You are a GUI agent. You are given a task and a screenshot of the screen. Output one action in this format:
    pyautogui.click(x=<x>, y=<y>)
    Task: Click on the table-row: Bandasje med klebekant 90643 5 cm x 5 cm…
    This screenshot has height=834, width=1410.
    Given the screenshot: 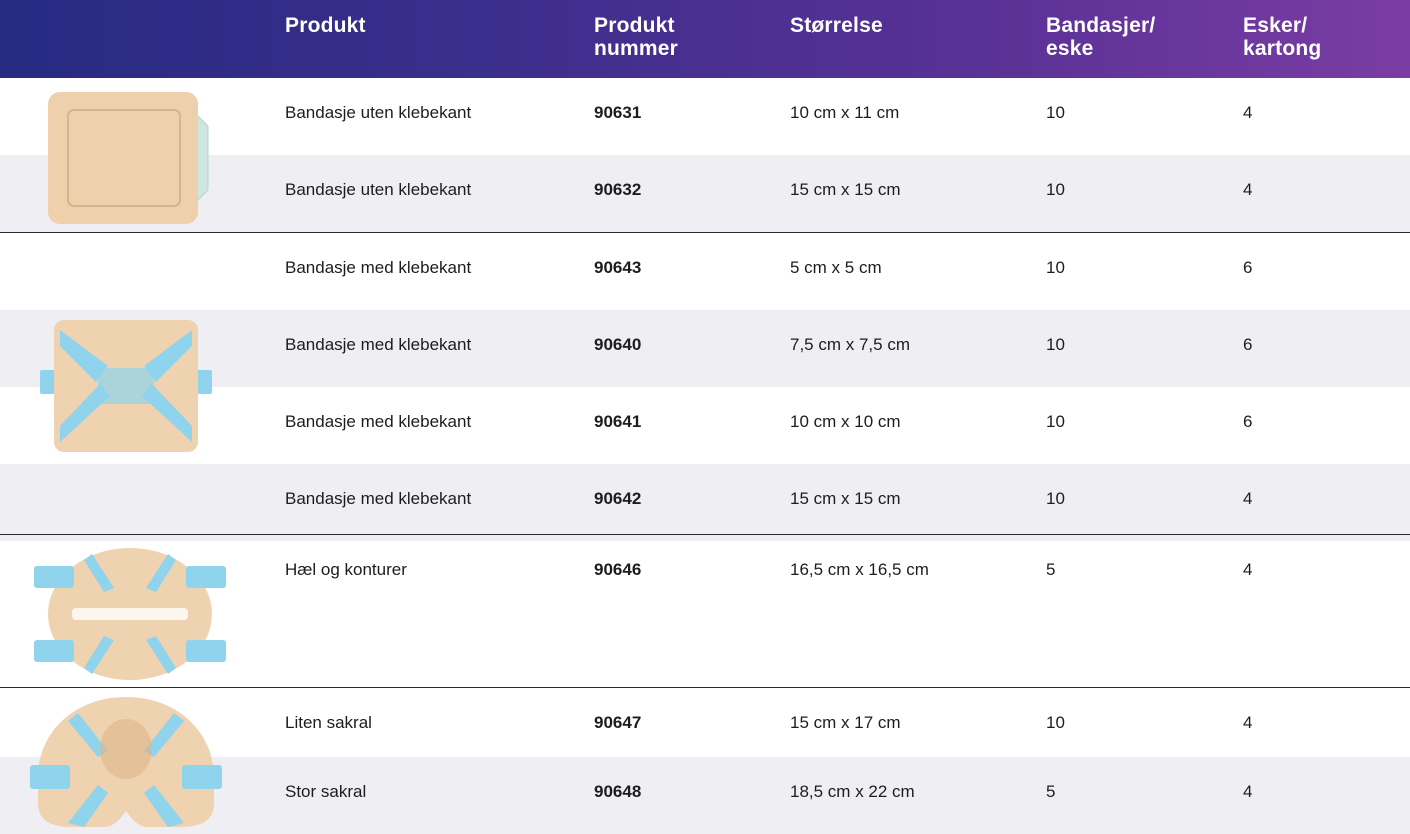 What is the action you would take?
    pyautogui.click(x=705, y=271)
    